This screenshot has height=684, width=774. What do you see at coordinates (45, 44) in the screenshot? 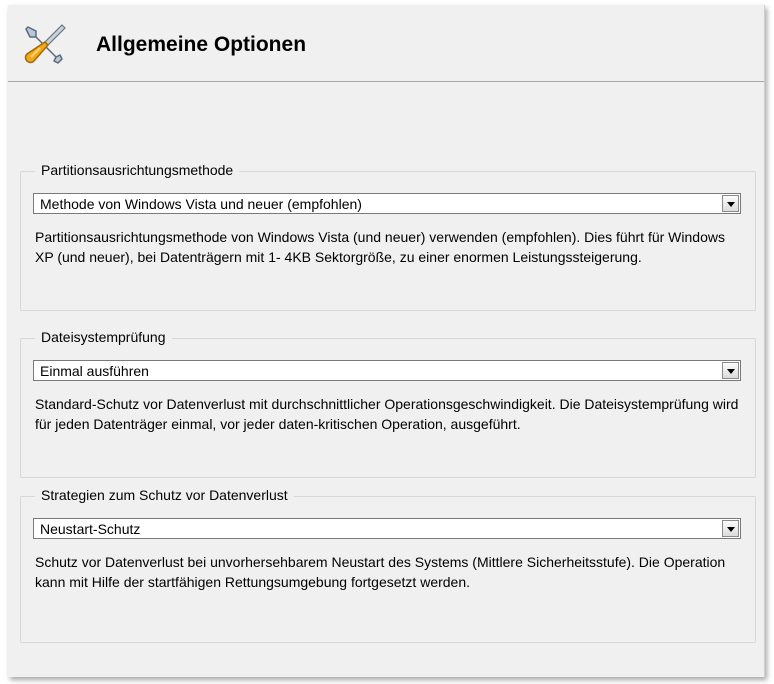
I see `tools-icon` at bounding box center [45, 44].